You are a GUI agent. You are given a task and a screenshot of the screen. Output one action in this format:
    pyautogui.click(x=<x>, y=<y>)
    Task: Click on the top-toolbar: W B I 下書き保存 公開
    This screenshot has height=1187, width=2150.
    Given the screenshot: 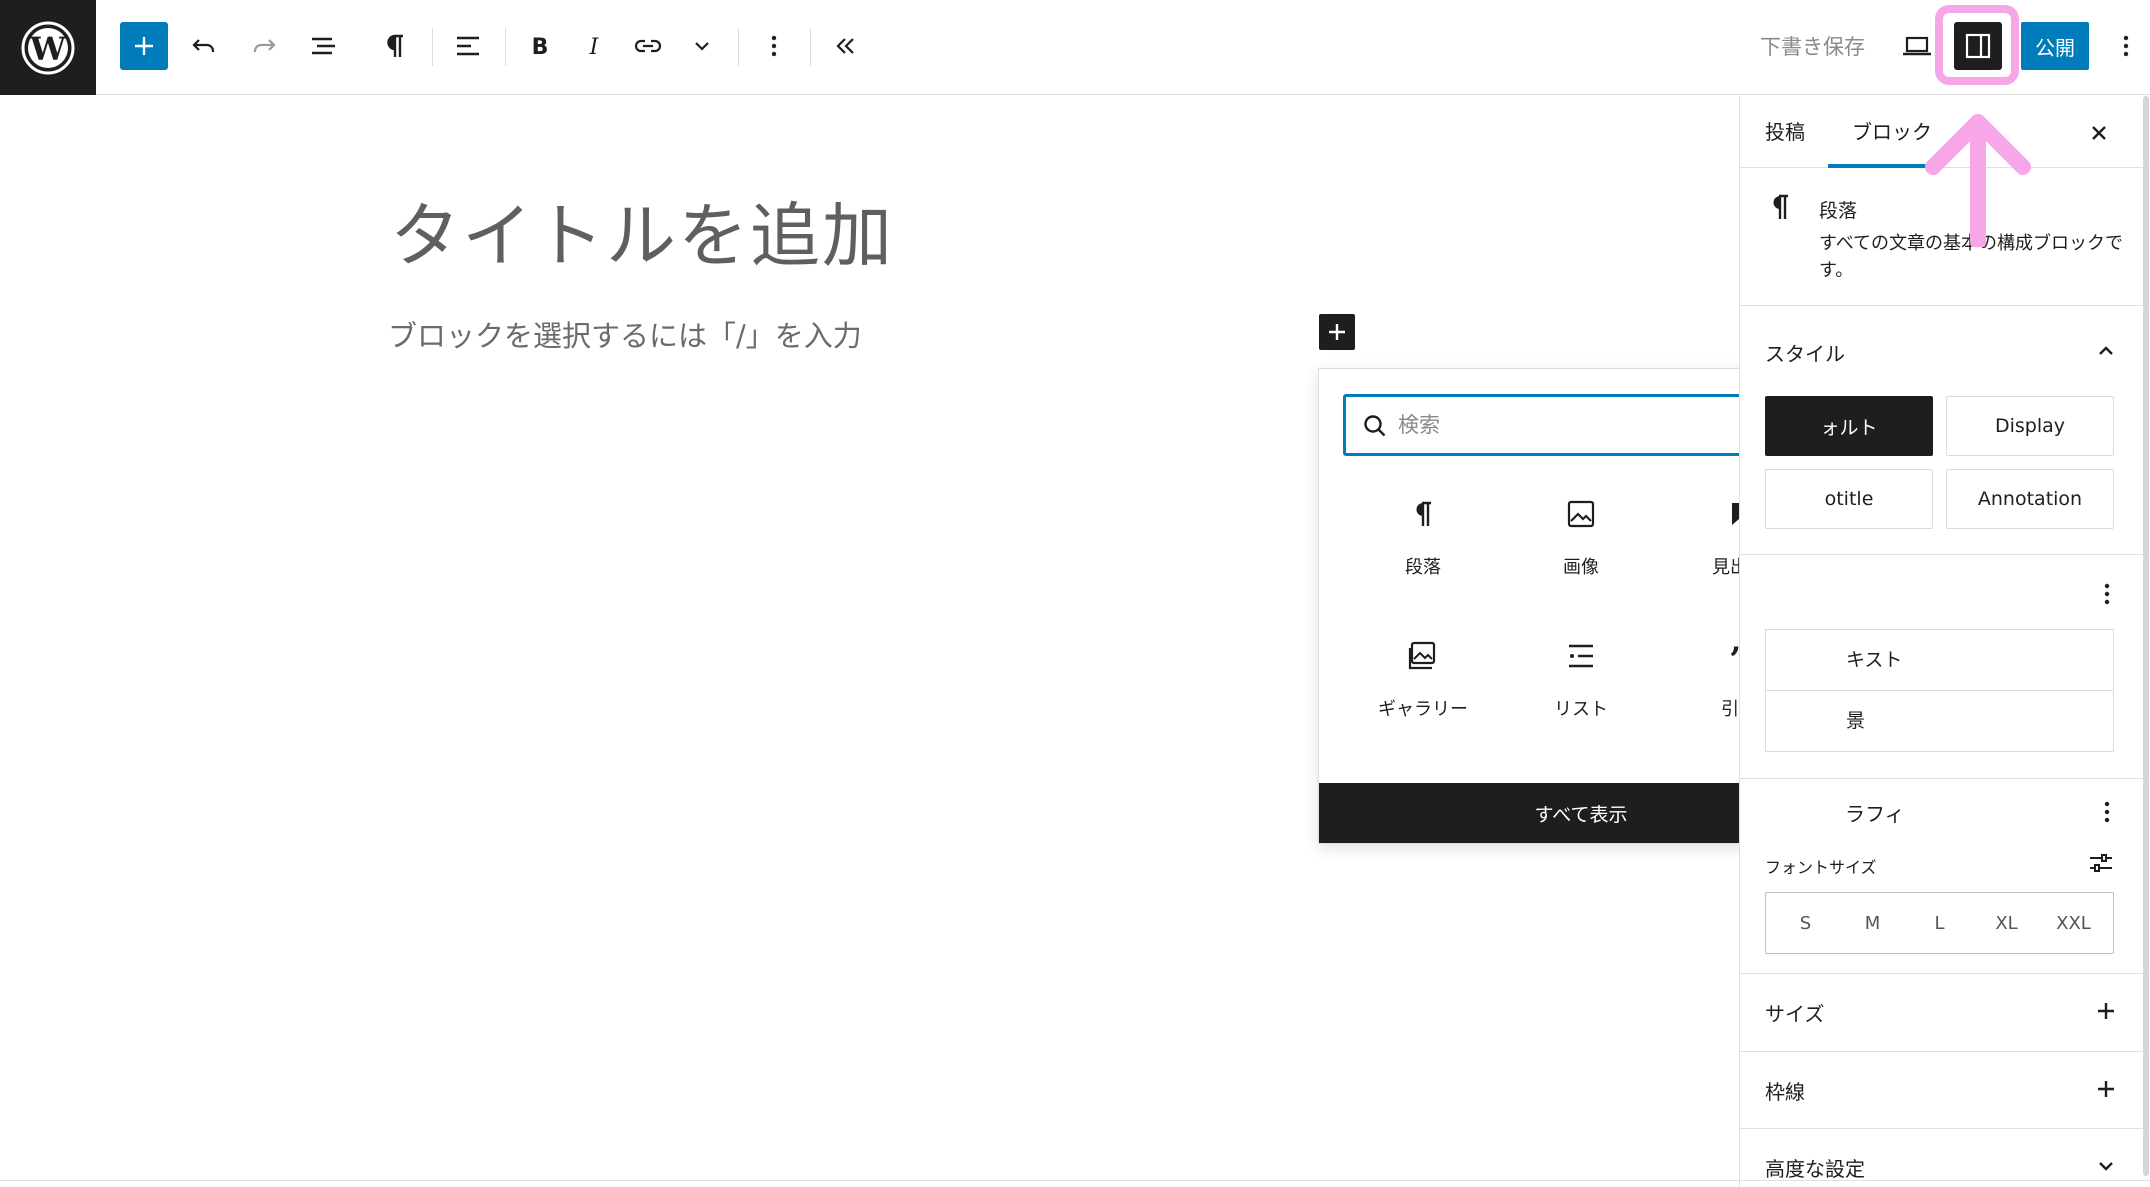 What is the action you would take?
    pyautogui.click(x=1075, y=47)
    